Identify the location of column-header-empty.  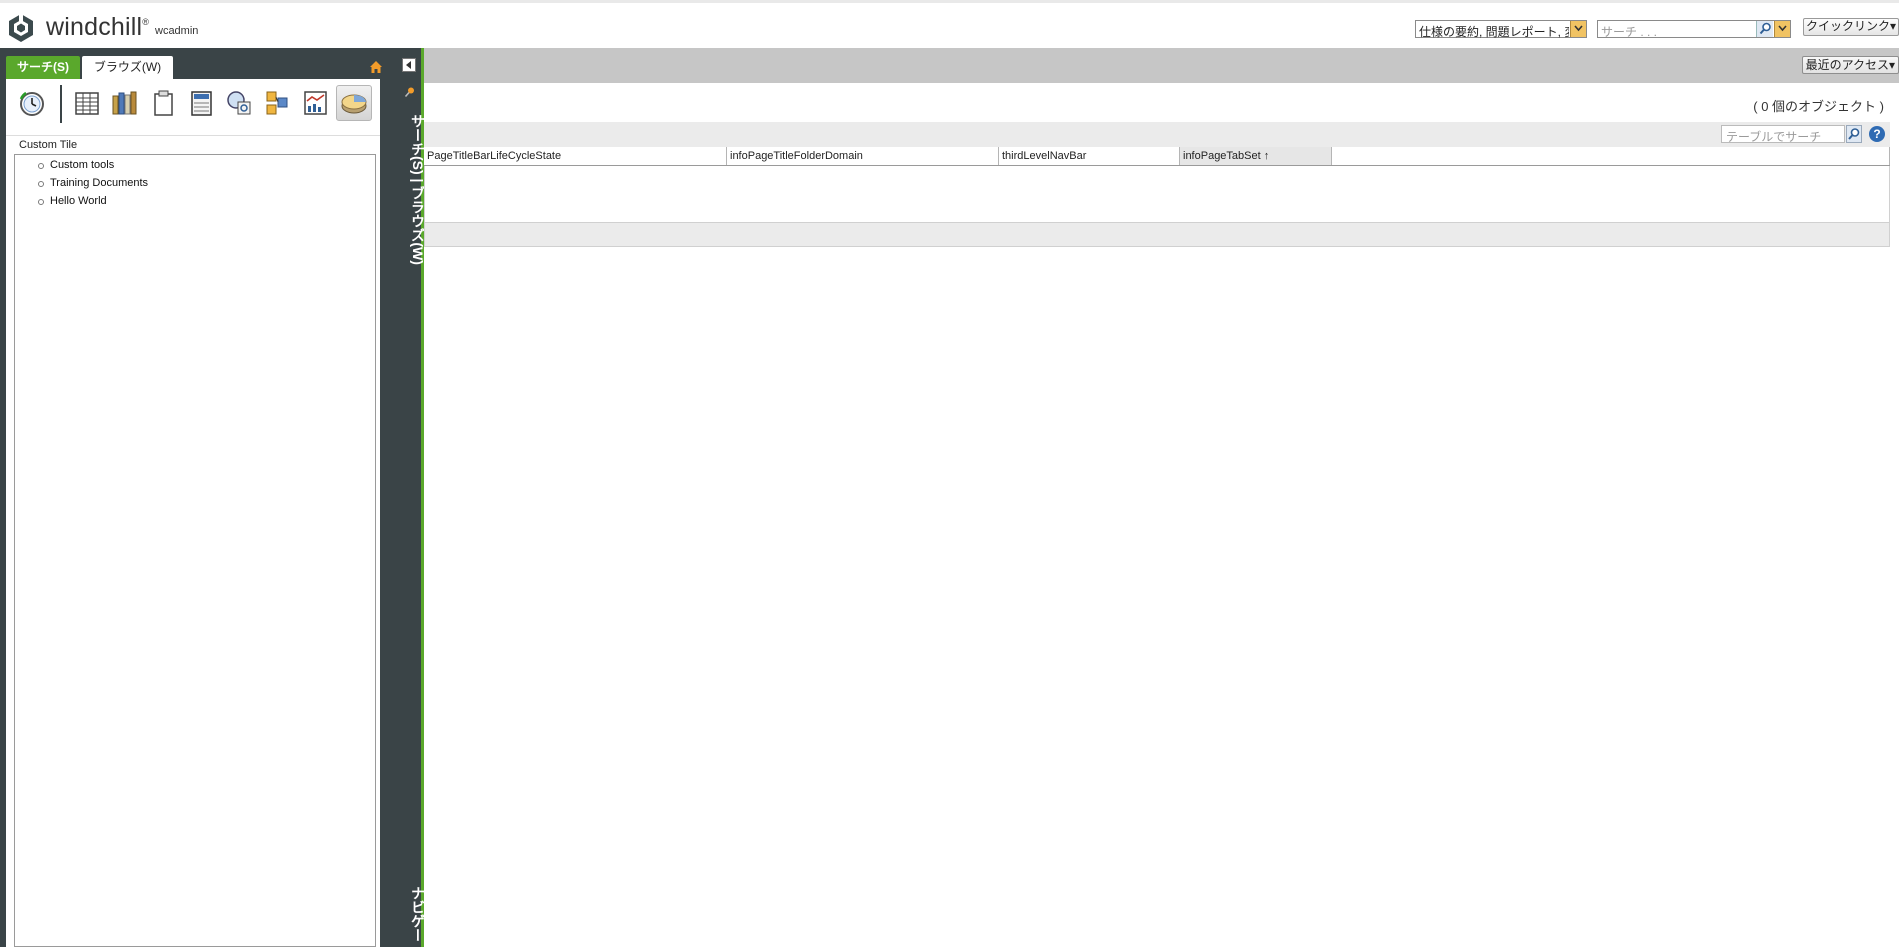
(1611, 156).